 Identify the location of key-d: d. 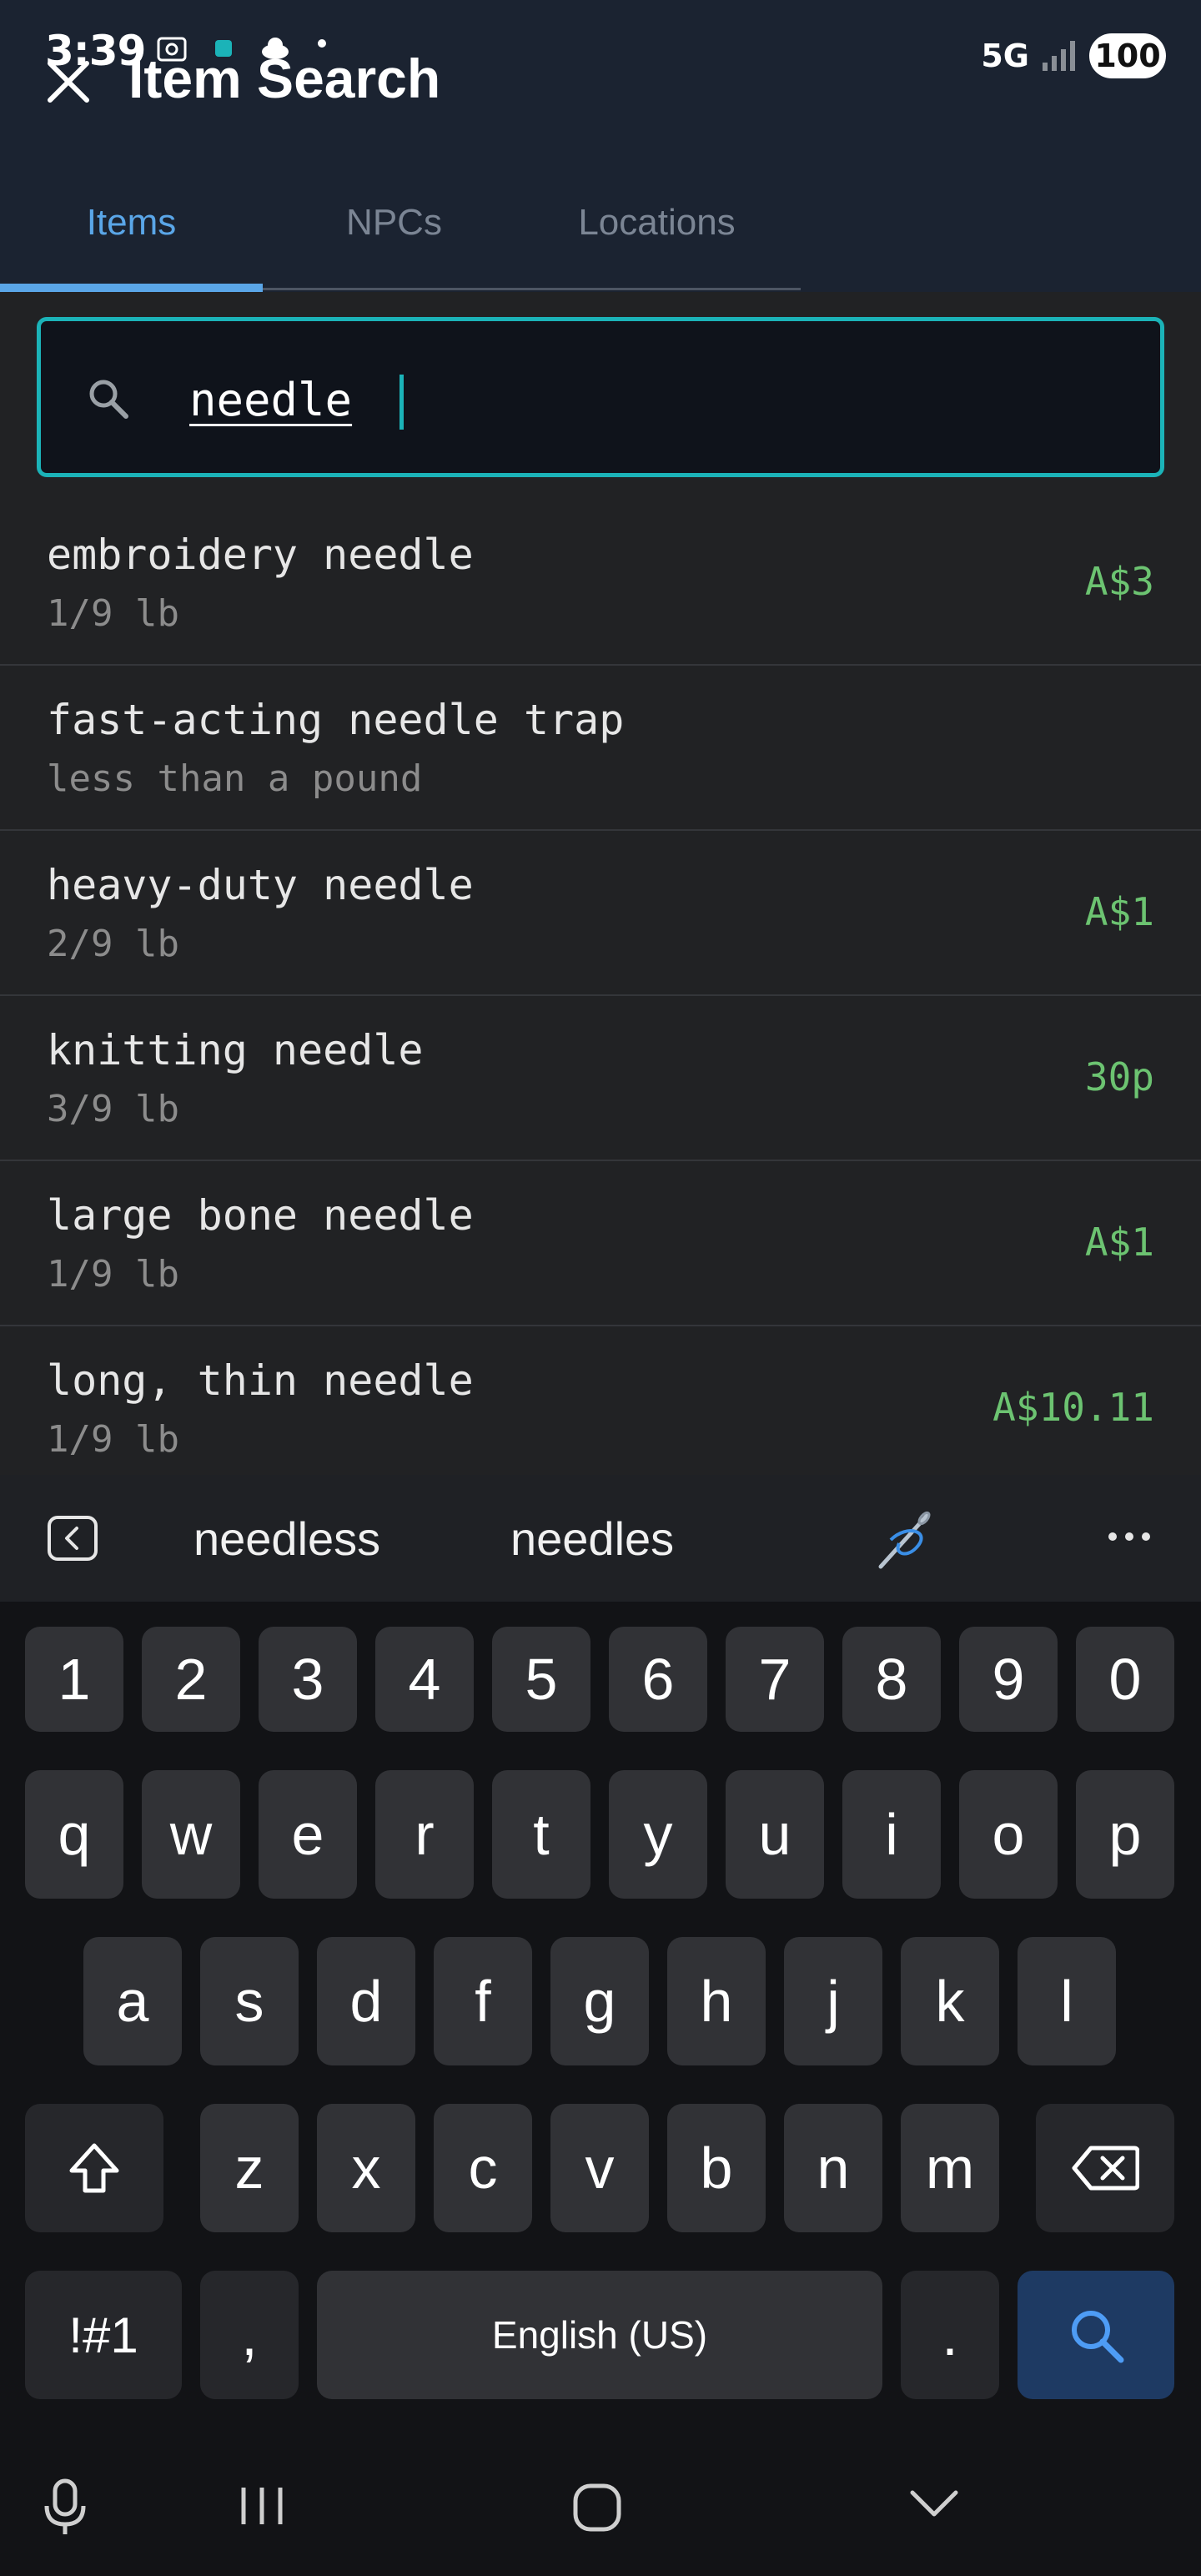
(366, 2001).